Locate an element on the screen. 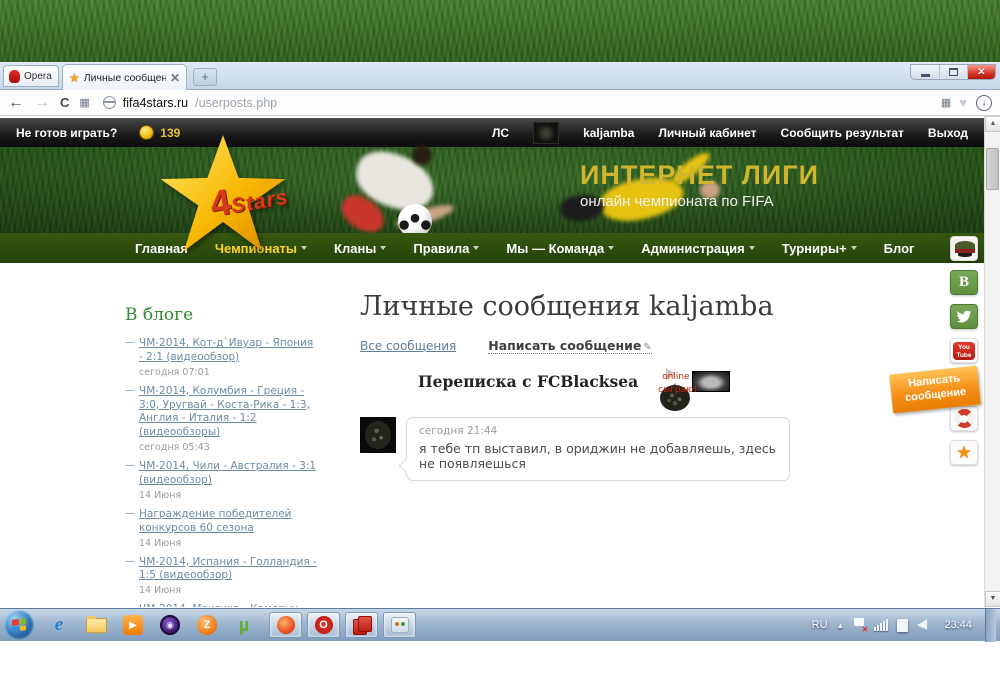  bookmark-heart-icon: ♥ is located at coordinates (963, 102).